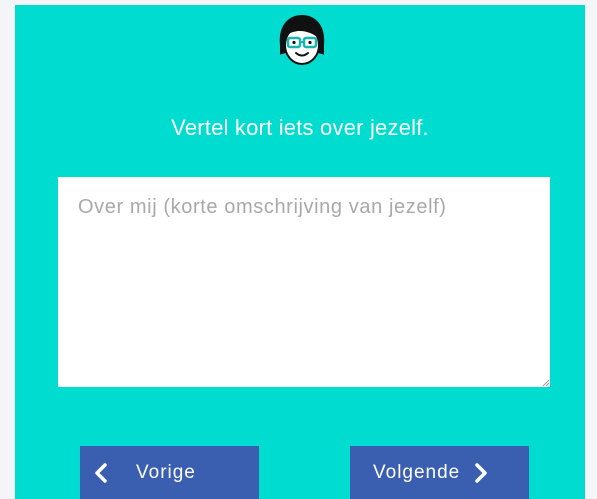 This screenshot has width=597, height=499. I want to click on next-button: Volgende, so click(439, 472).